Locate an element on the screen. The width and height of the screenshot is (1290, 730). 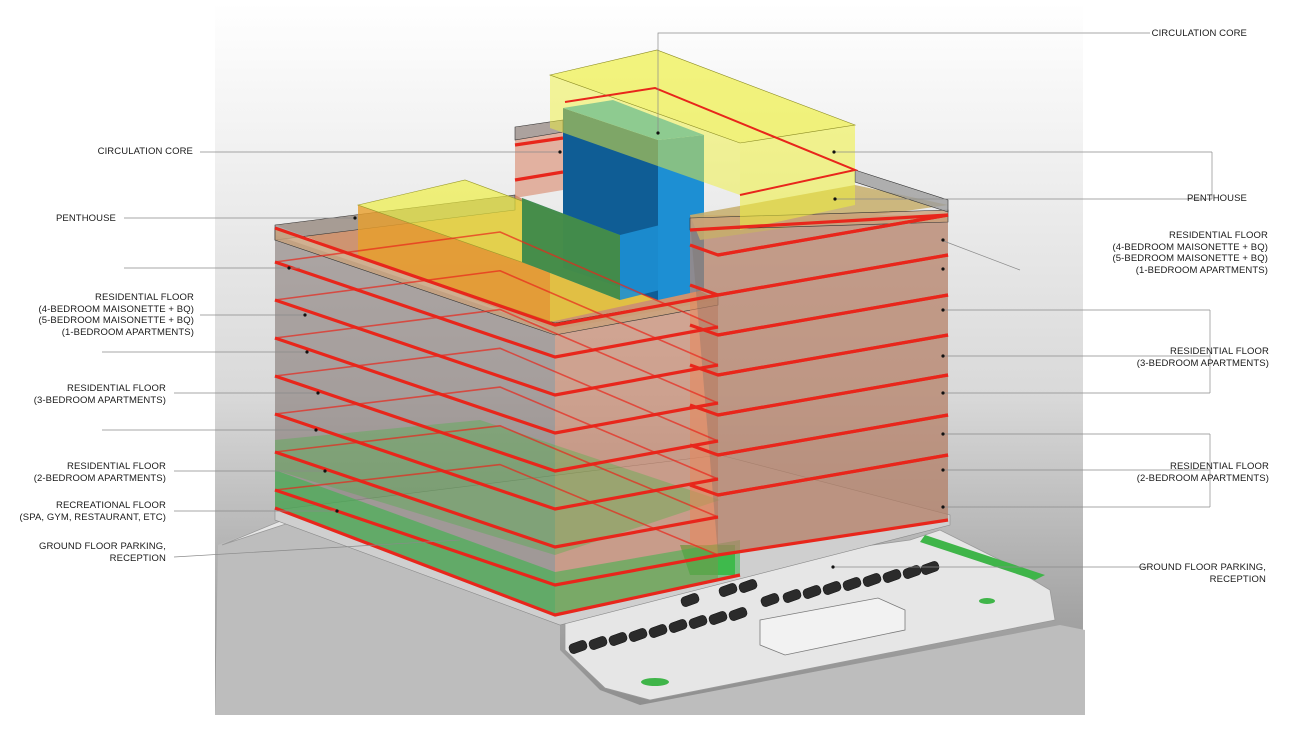
label-left-residential-2bed: RESIDENTIAL FLOOR (2-BEDROOM APARTMENTS) is located at coordinates (99, 472).